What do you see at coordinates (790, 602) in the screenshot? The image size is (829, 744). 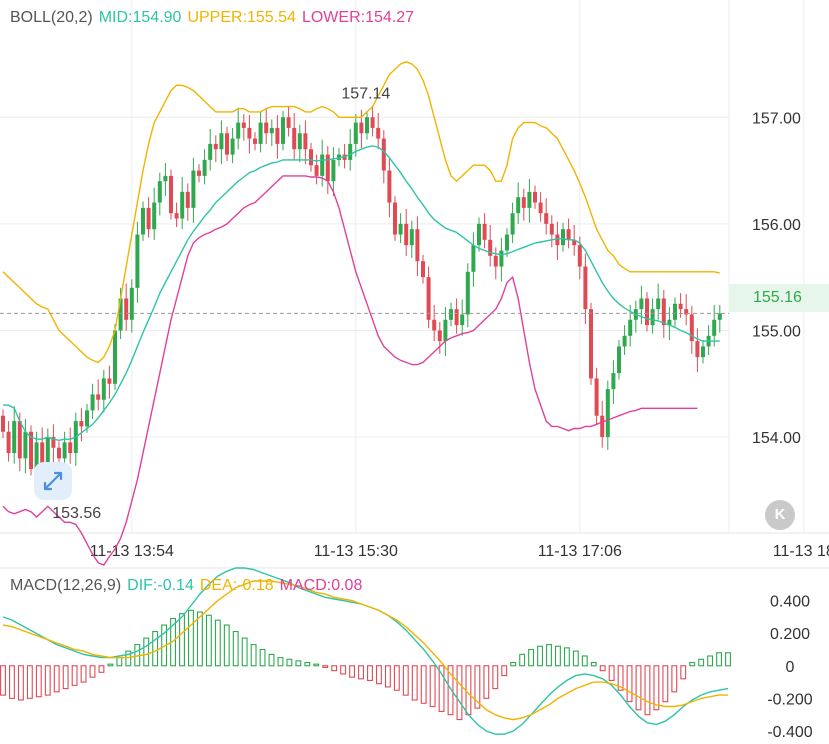 I see `macd-tick-label: 0.400` at bounding box center [790, 602].